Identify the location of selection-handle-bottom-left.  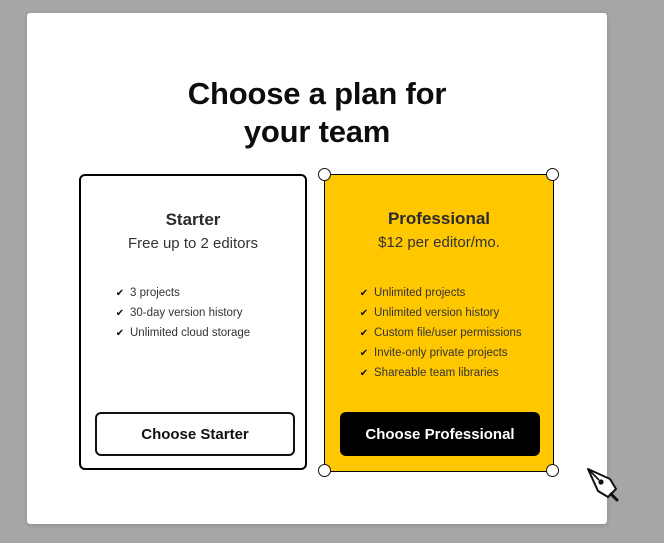
(324, 470).